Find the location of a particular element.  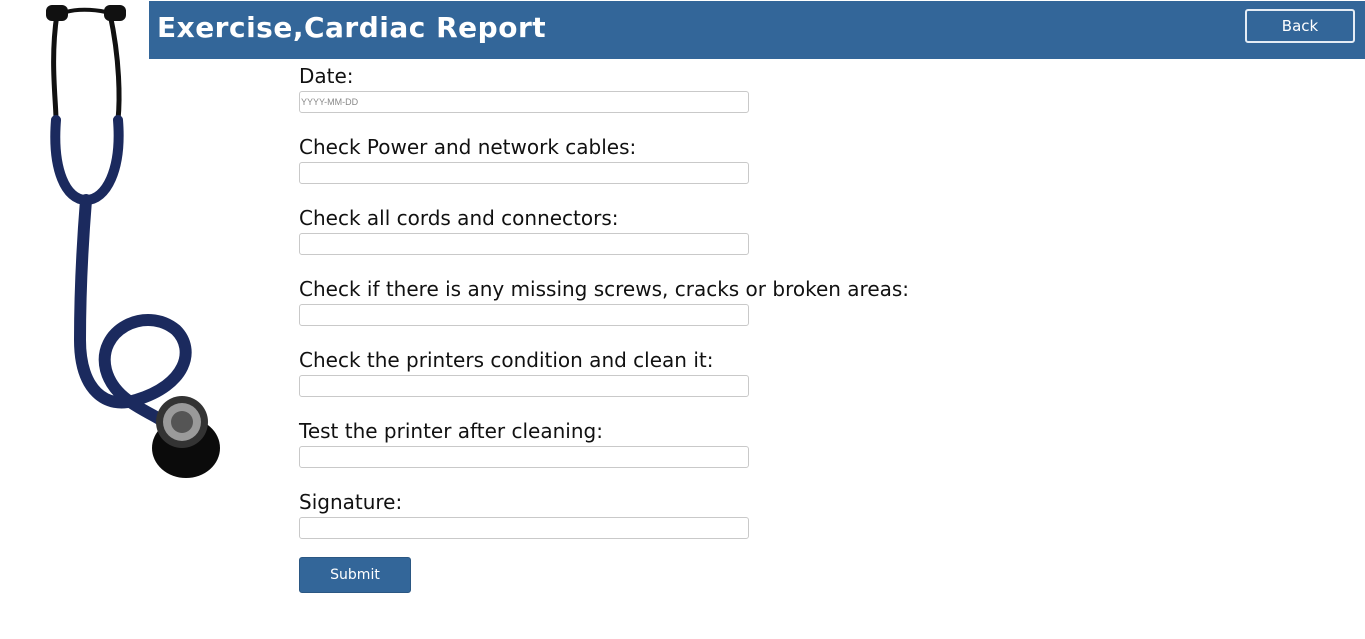

cords-field: Check all cords and connectors: is located at coordinates (524, 230).